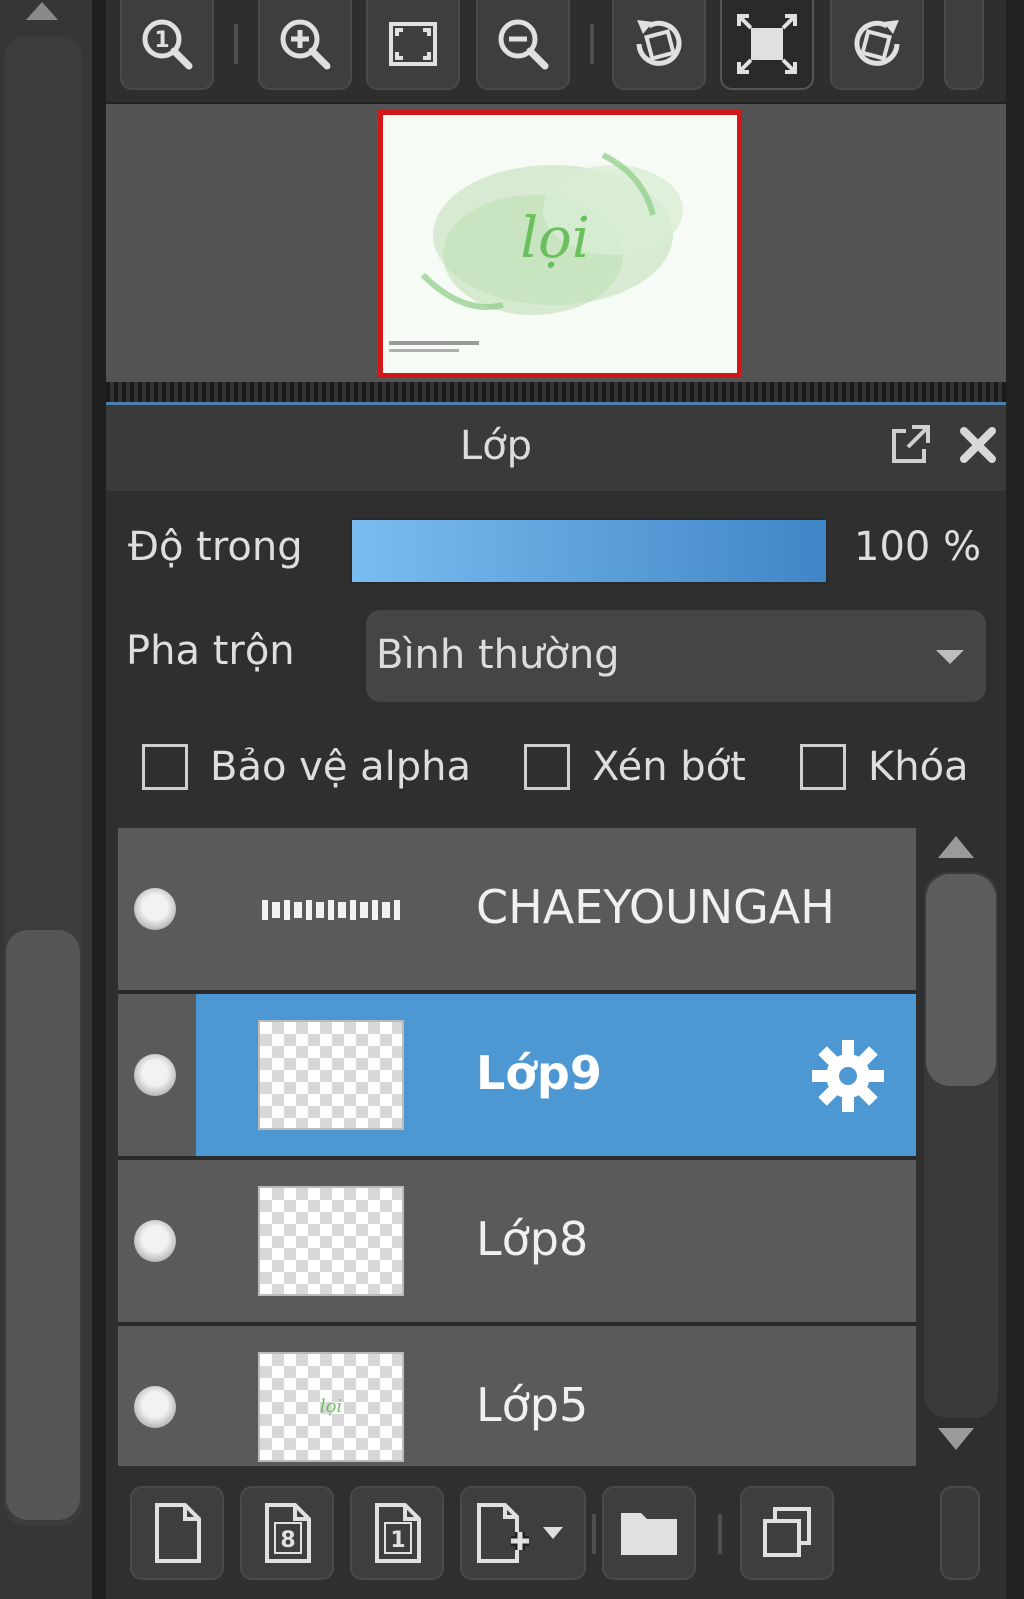 The width and height of the screenshot is (1024, 1599). I want to click on close-icon, so click(978, 445).